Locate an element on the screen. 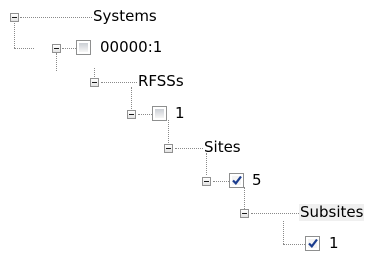 The height and width of the screenshot is (254, 390). tree-node-label: 00000:1 is located at coordinates (131, 47).